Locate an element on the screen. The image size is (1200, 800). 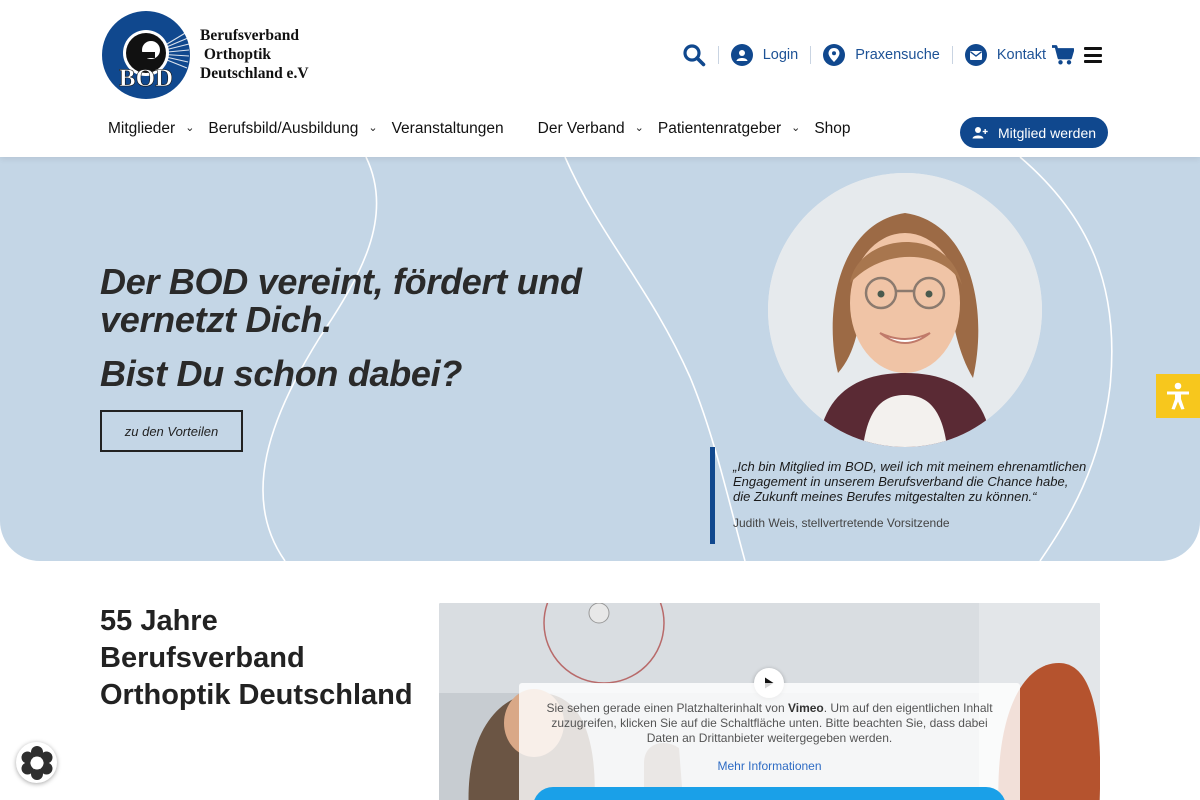
bod-logo: BOD is located at coordinates (146, 55).